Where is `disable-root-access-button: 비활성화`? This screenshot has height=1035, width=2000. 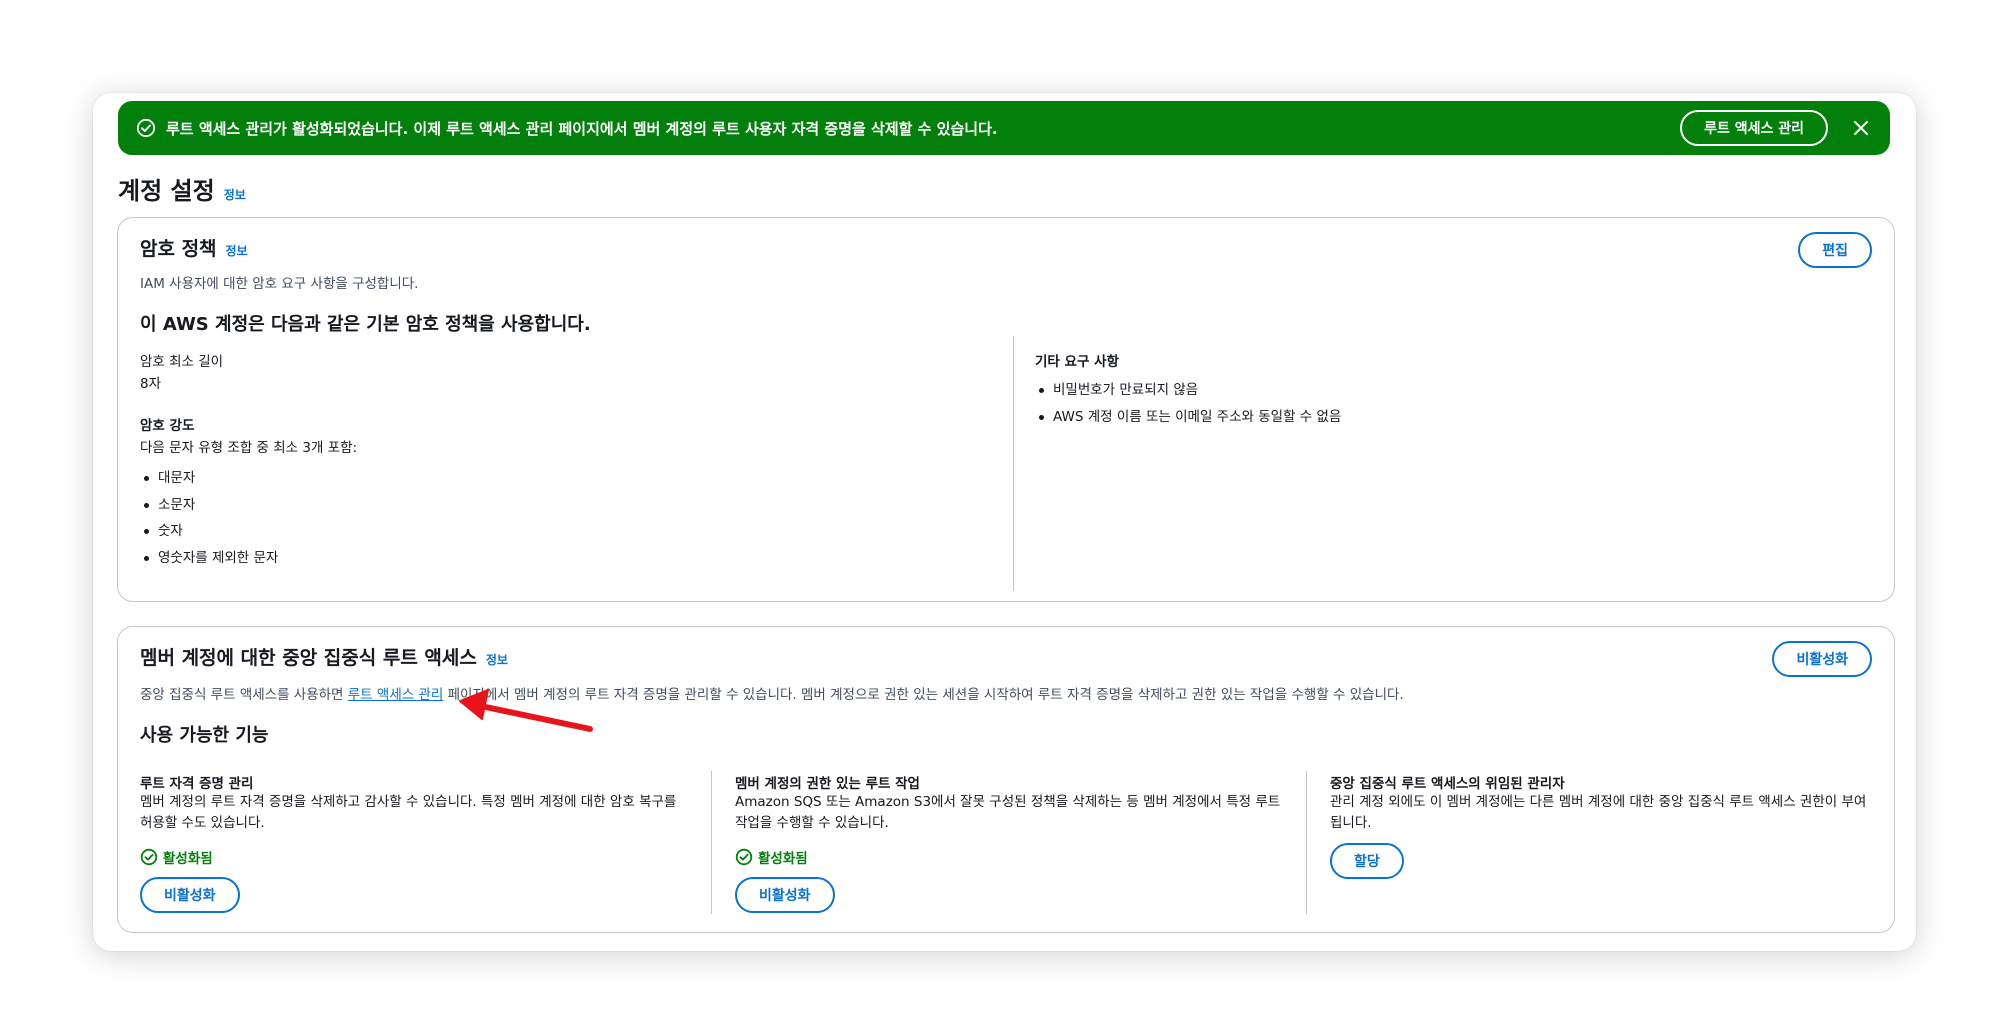
disable-root-access-button: 비활성화 is located at coordinates (1822, 659).